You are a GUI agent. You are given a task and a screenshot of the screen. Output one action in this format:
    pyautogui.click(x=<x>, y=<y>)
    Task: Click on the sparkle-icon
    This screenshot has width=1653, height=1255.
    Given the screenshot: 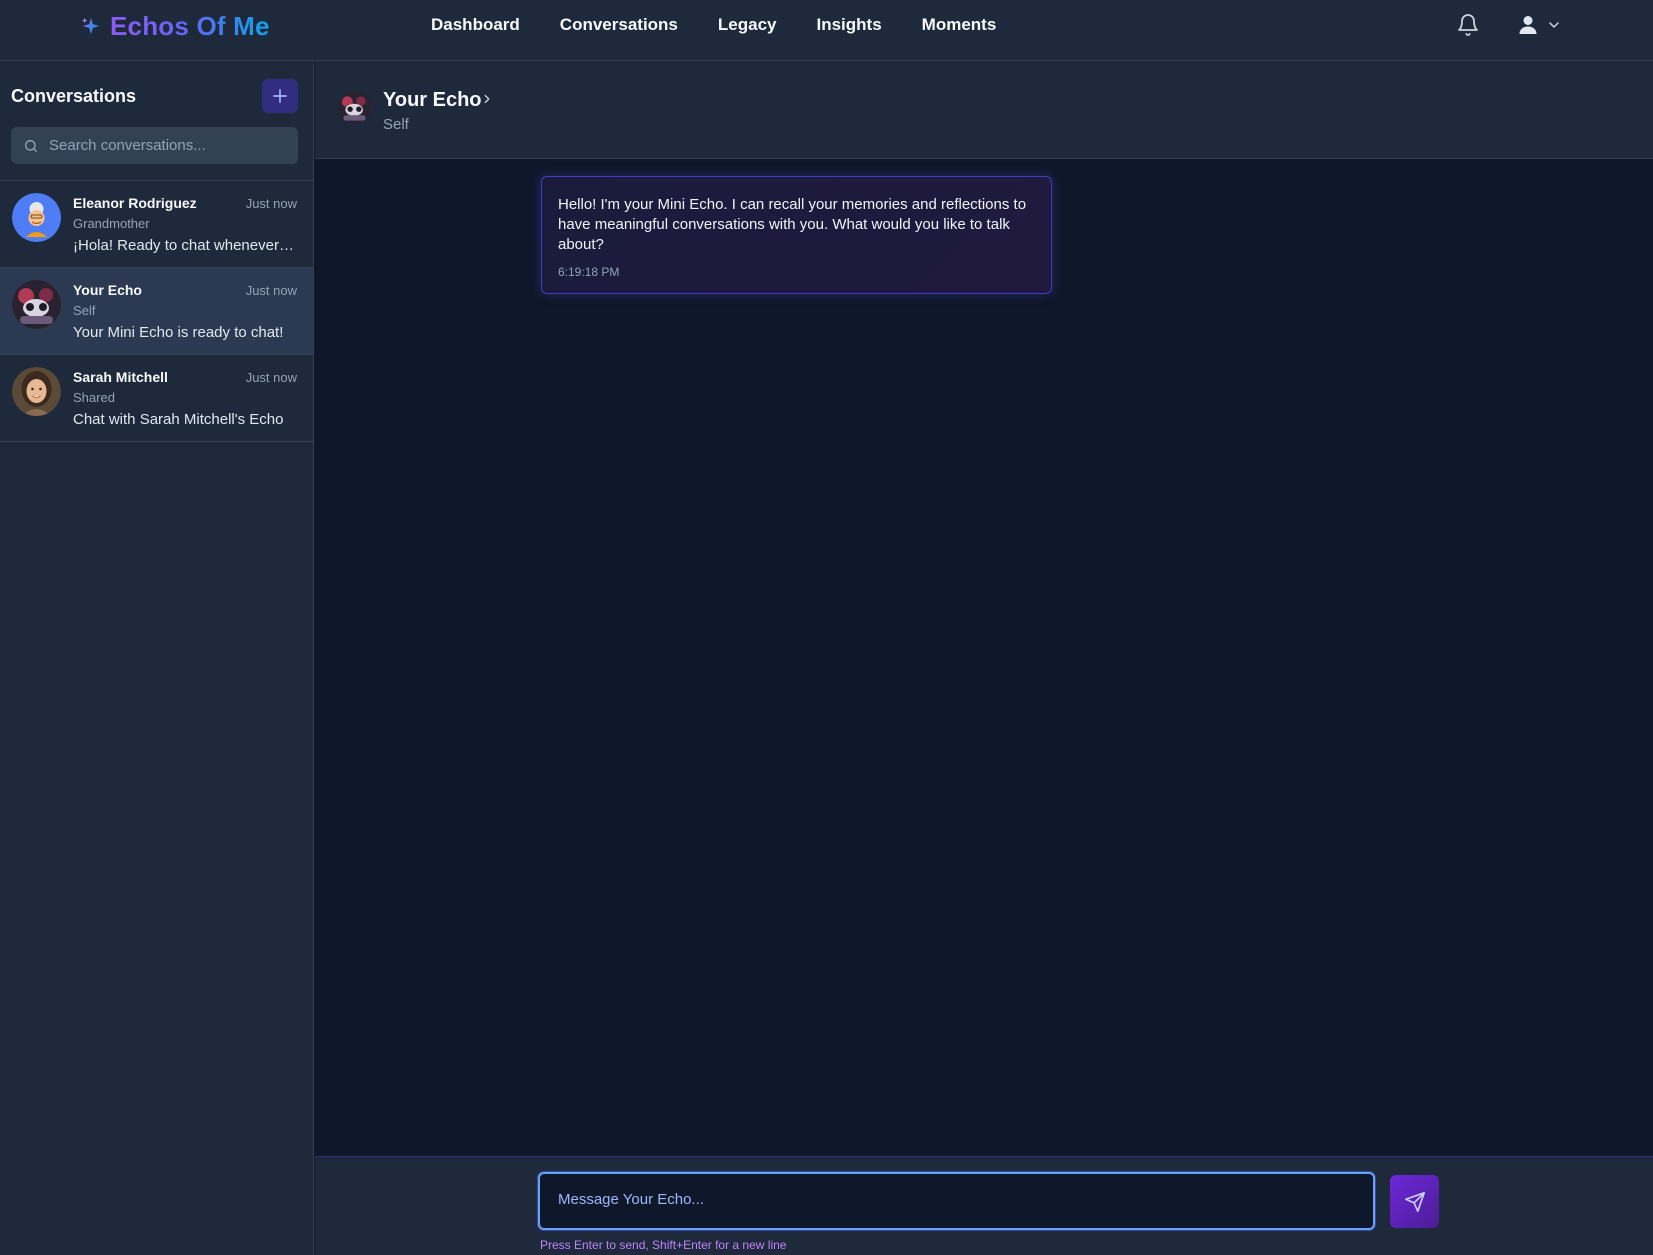 What is the action you would take?
    pyautogui.click(x=90, y=26)
    